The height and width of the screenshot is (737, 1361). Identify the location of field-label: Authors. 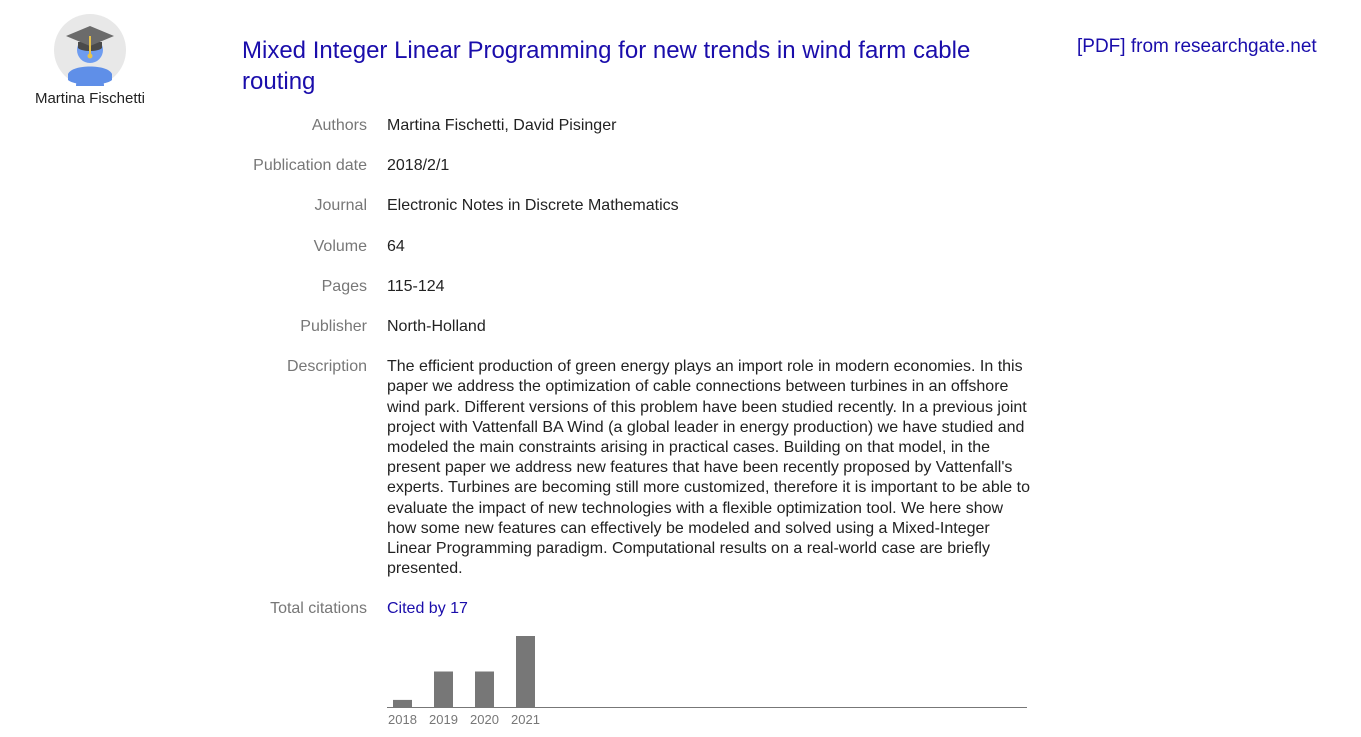
(339, 125).